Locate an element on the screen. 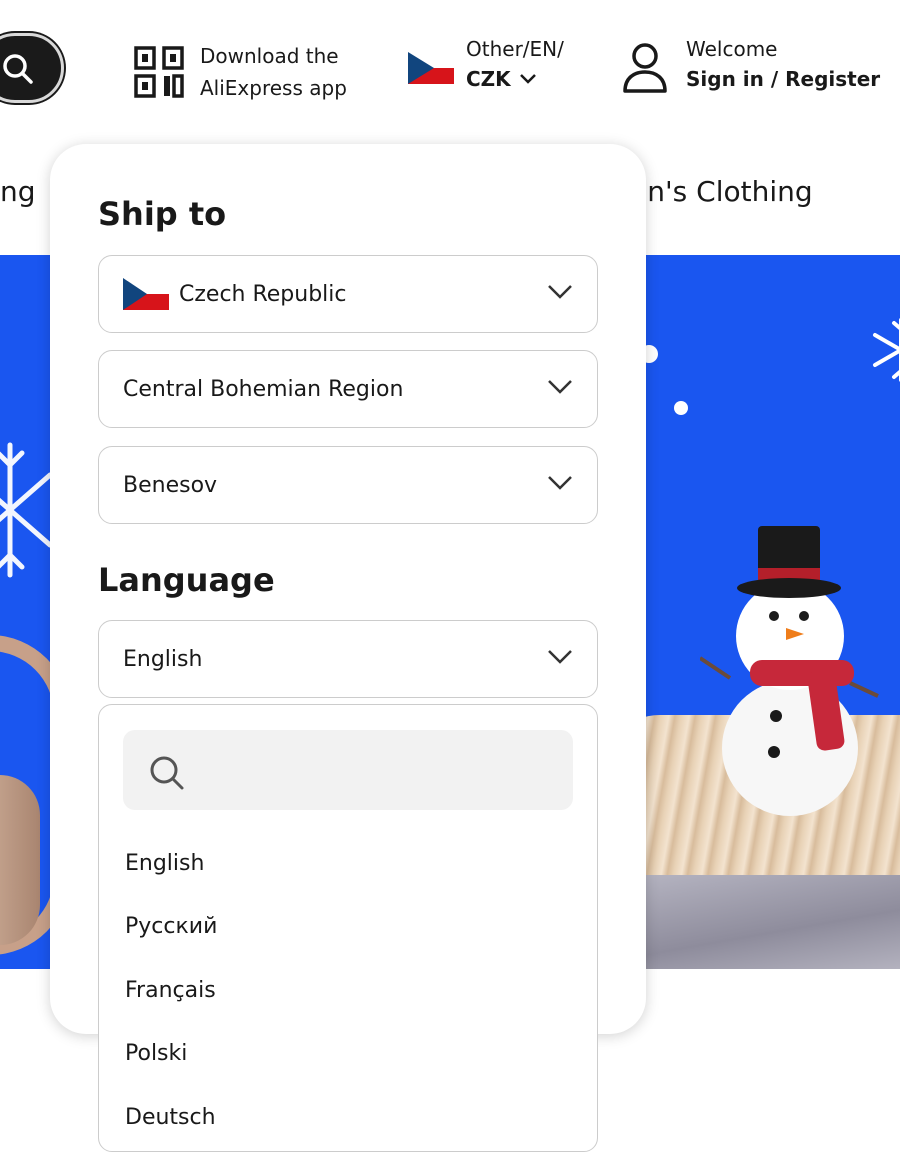  account-menu: Welcome Sign in / Register is located at coordinates (751, 64).